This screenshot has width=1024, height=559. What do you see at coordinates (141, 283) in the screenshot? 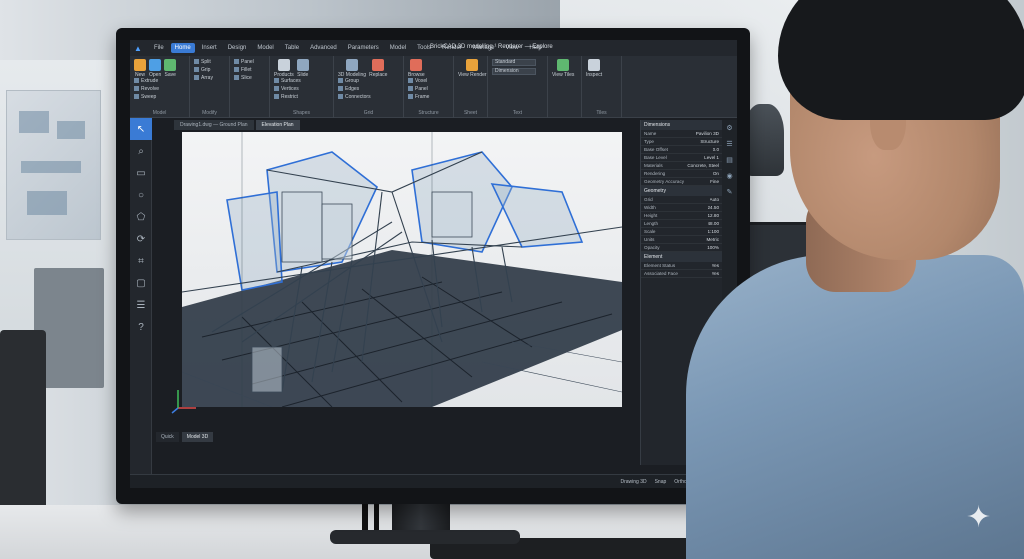
I see `folder-tool-icon: ▢` at bounding box center [141, 283].